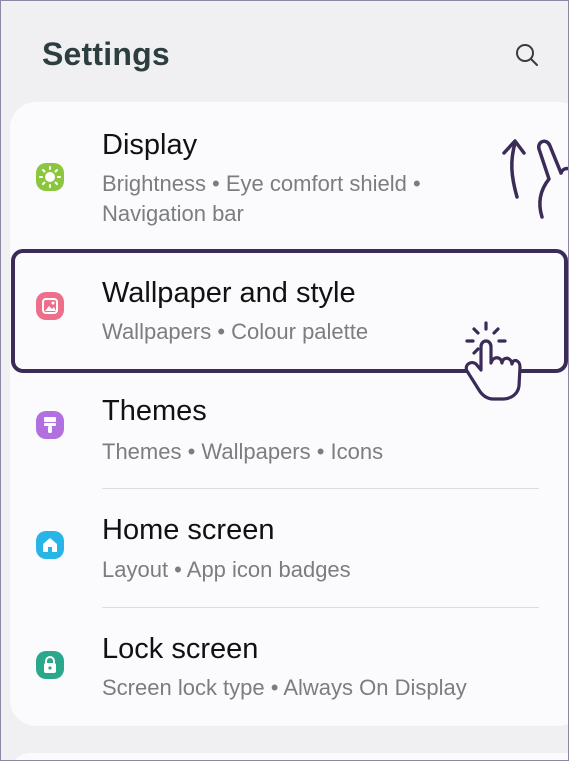 The width and height of the screenshot is (569, 761). Describe the element at coordinates (50, 177) in the screenshot. I see `sun-icon` at that location.